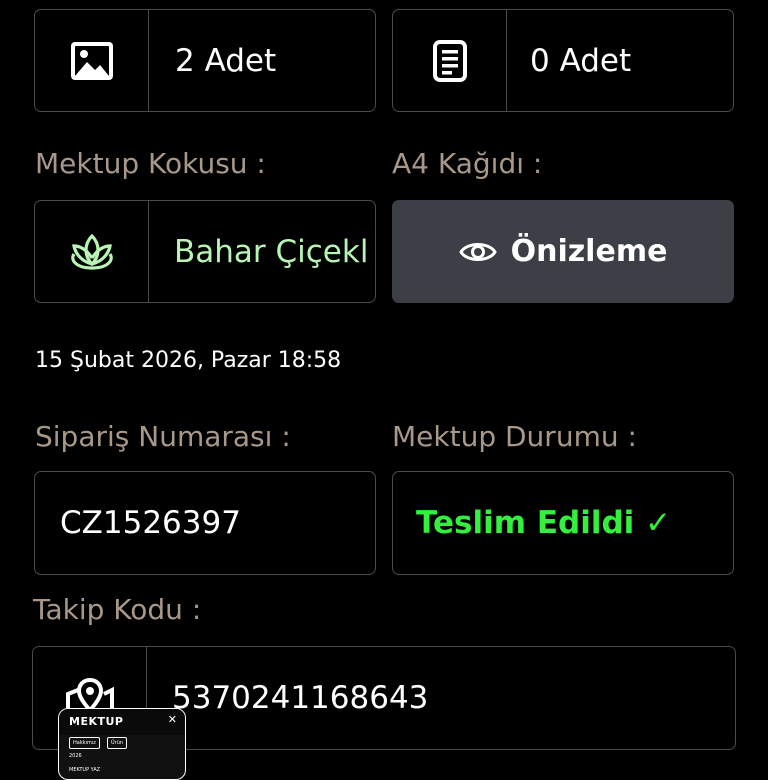 This screenshot has width=768, height=780. I want to click on photo-icon-cell, so click(92, 60).